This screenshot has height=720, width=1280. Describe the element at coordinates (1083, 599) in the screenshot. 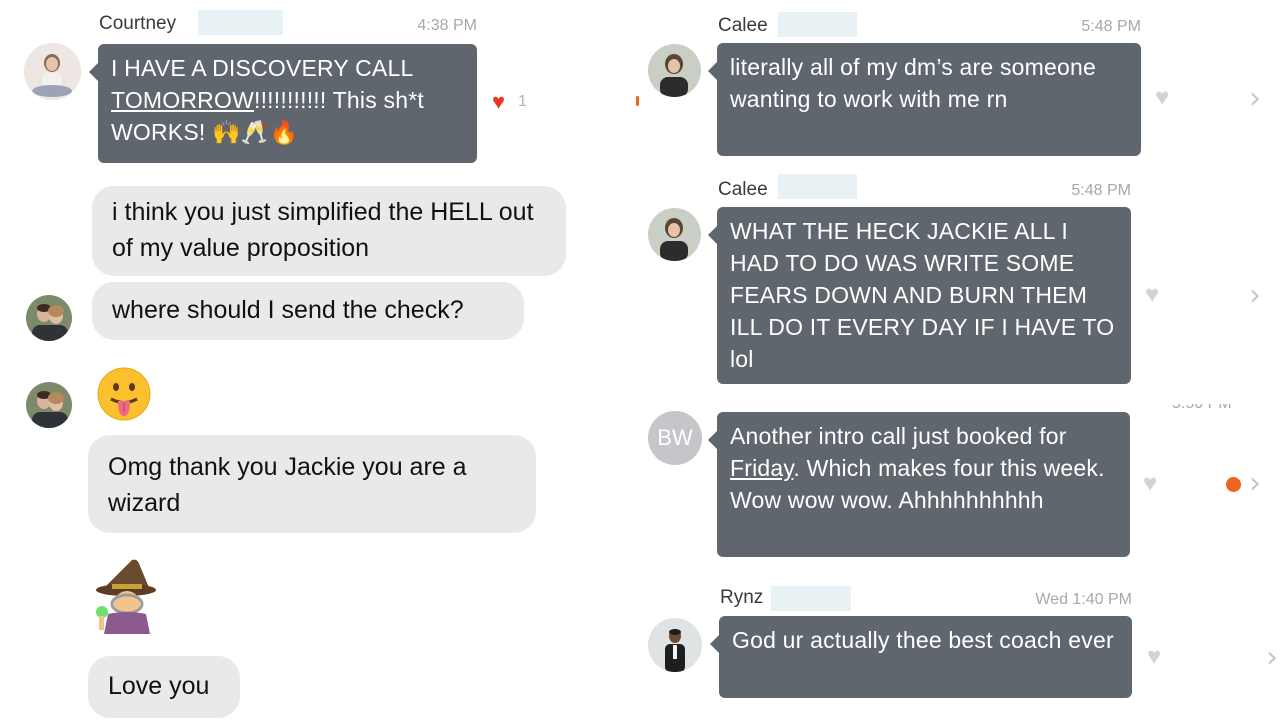

I see `message-timestamp: Wed 1:40 PM` at that location.